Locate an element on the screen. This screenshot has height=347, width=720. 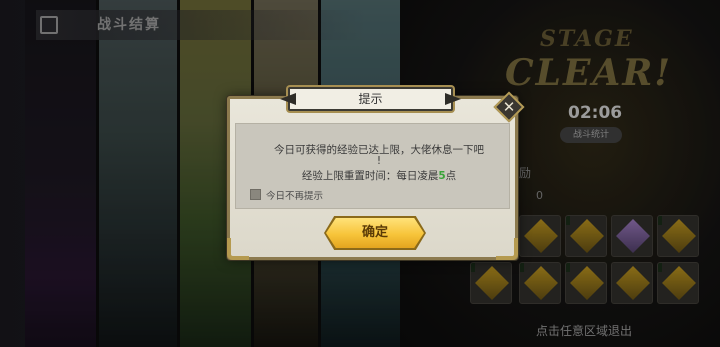
dont-show-today-checkbox is located at coordinates (255, 194).